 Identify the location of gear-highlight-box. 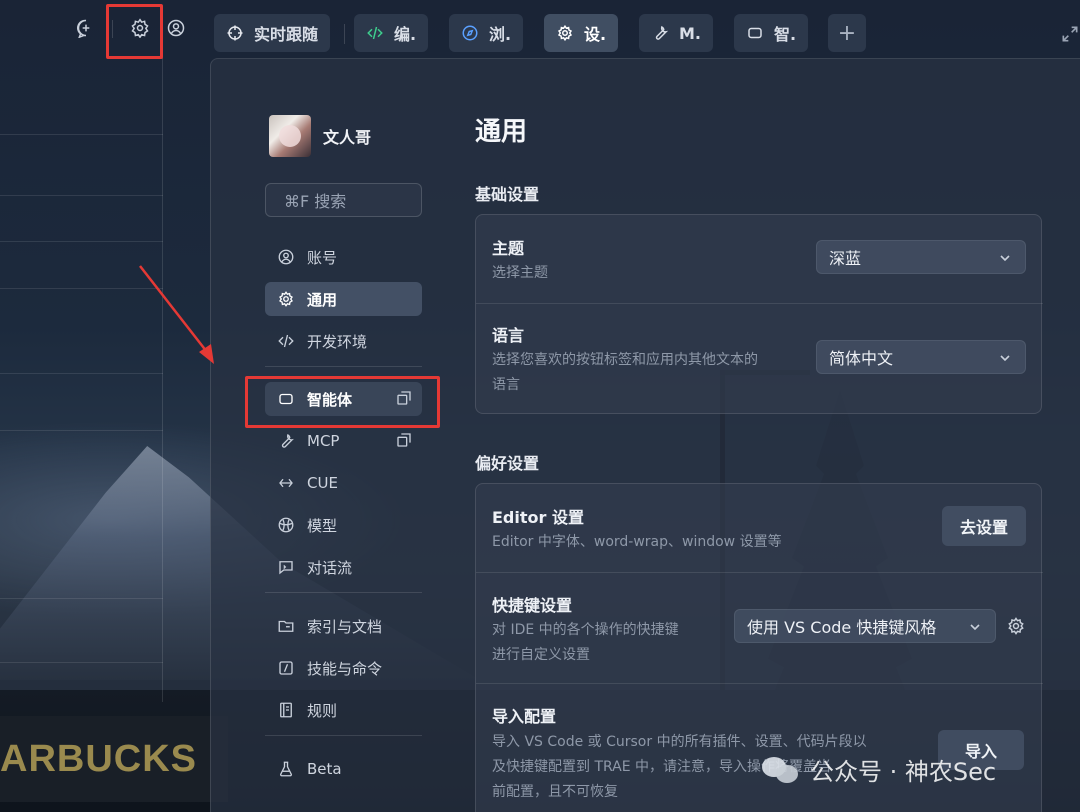
(134, 31).